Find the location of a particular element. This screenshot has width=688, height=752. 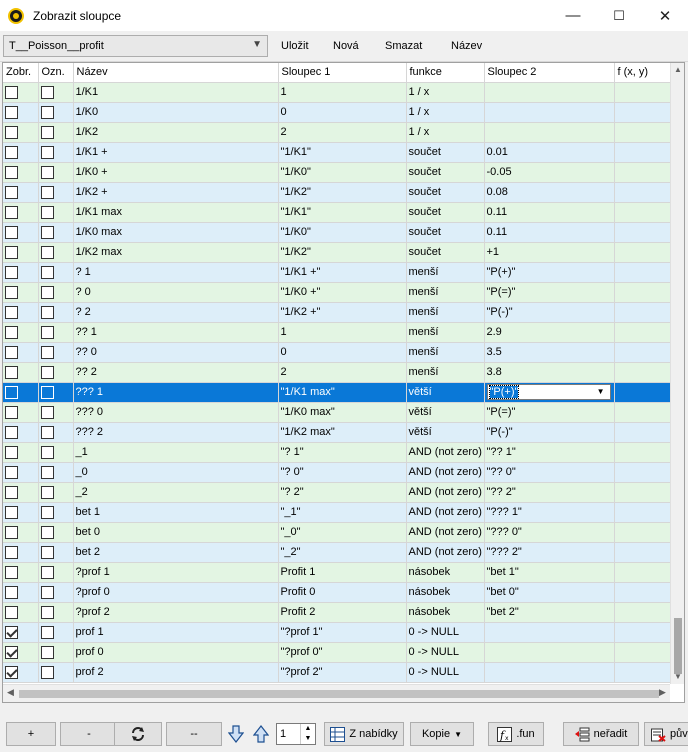

table-row: 1/K1 + "1/K1" součet 0.01 is located at coordinates (337, 152).